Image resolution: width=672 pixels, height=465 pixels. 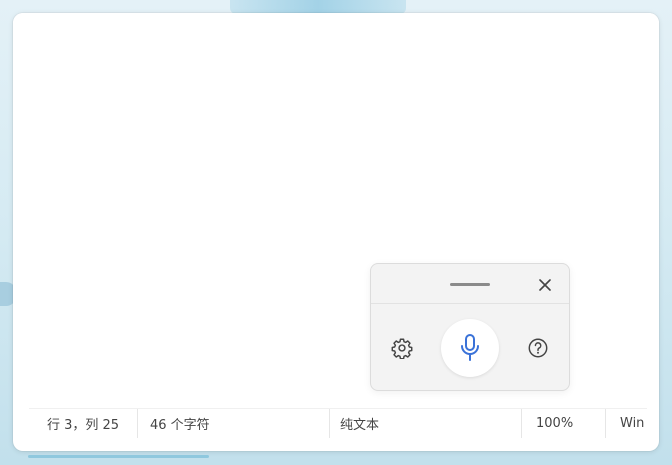 What do you see at coordinates (318, 7) in the screenshot?
I see `background-glow` at bounding box center [318, 7].